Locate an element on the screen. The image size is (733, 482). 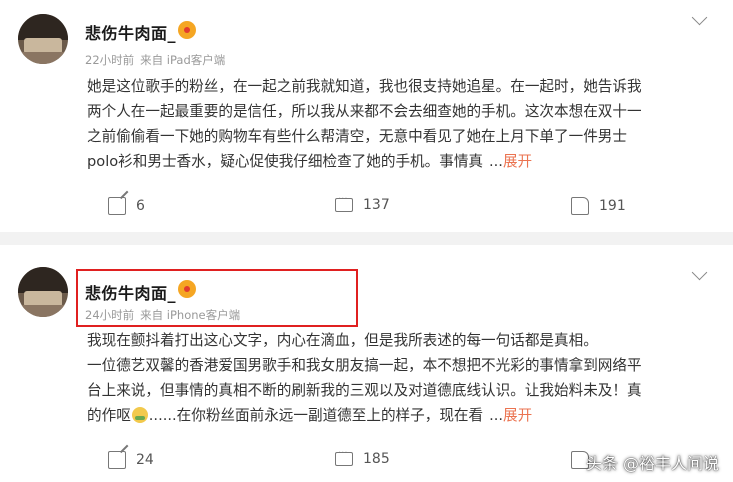
content-line: 她是这位歌手的粉丝，在一起之前我就知道，我也很支持她追星。在一起时，她告诉我 is located at coordinates (364, 86).